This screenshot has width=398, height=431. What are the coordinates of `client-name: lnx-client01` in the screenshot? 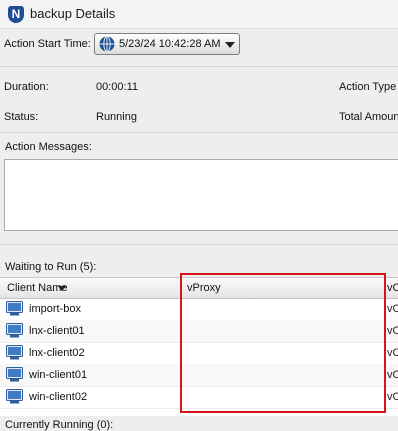 It's located at (57, 331).